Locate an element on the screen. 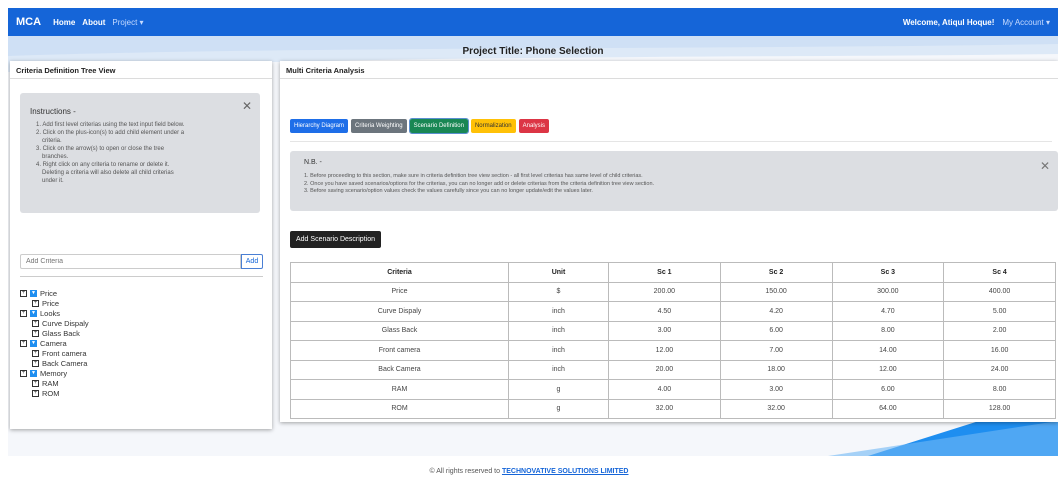  column-header: Sc 3 is located at coordinates (888, 272).